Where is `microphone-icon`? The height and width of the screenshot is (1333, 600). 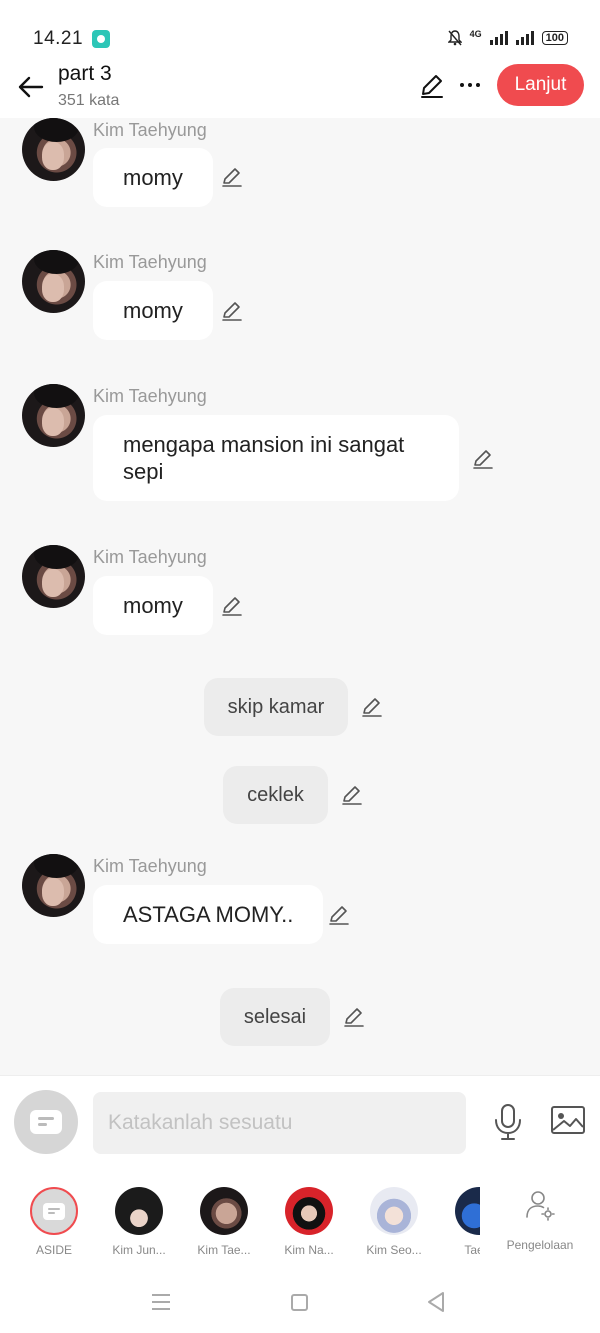 microphone-icon is located at coordinates (508, 1122).